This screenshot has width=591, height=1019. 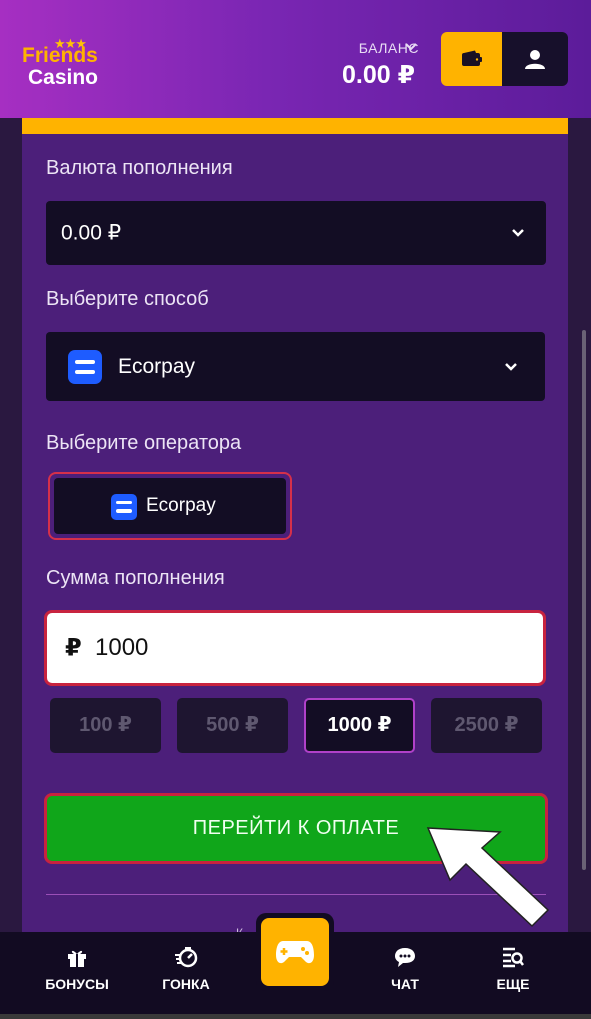 I want to click on scrollbar, so click(x=584, y=600).